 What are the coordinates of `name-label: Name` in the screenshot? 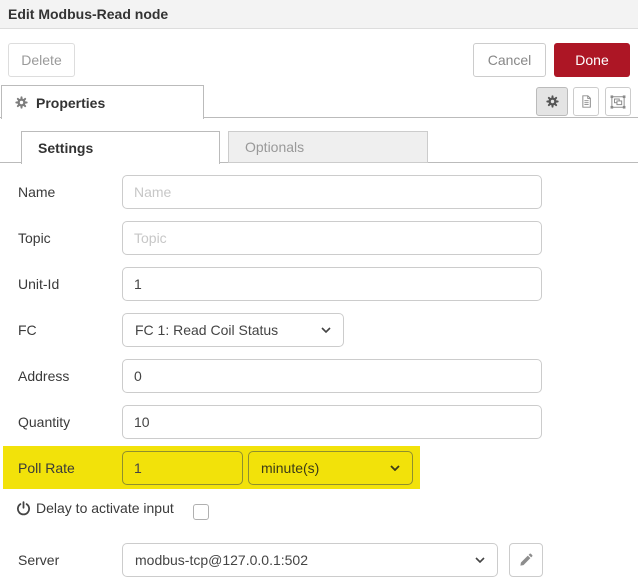 It's located at (37, 192).